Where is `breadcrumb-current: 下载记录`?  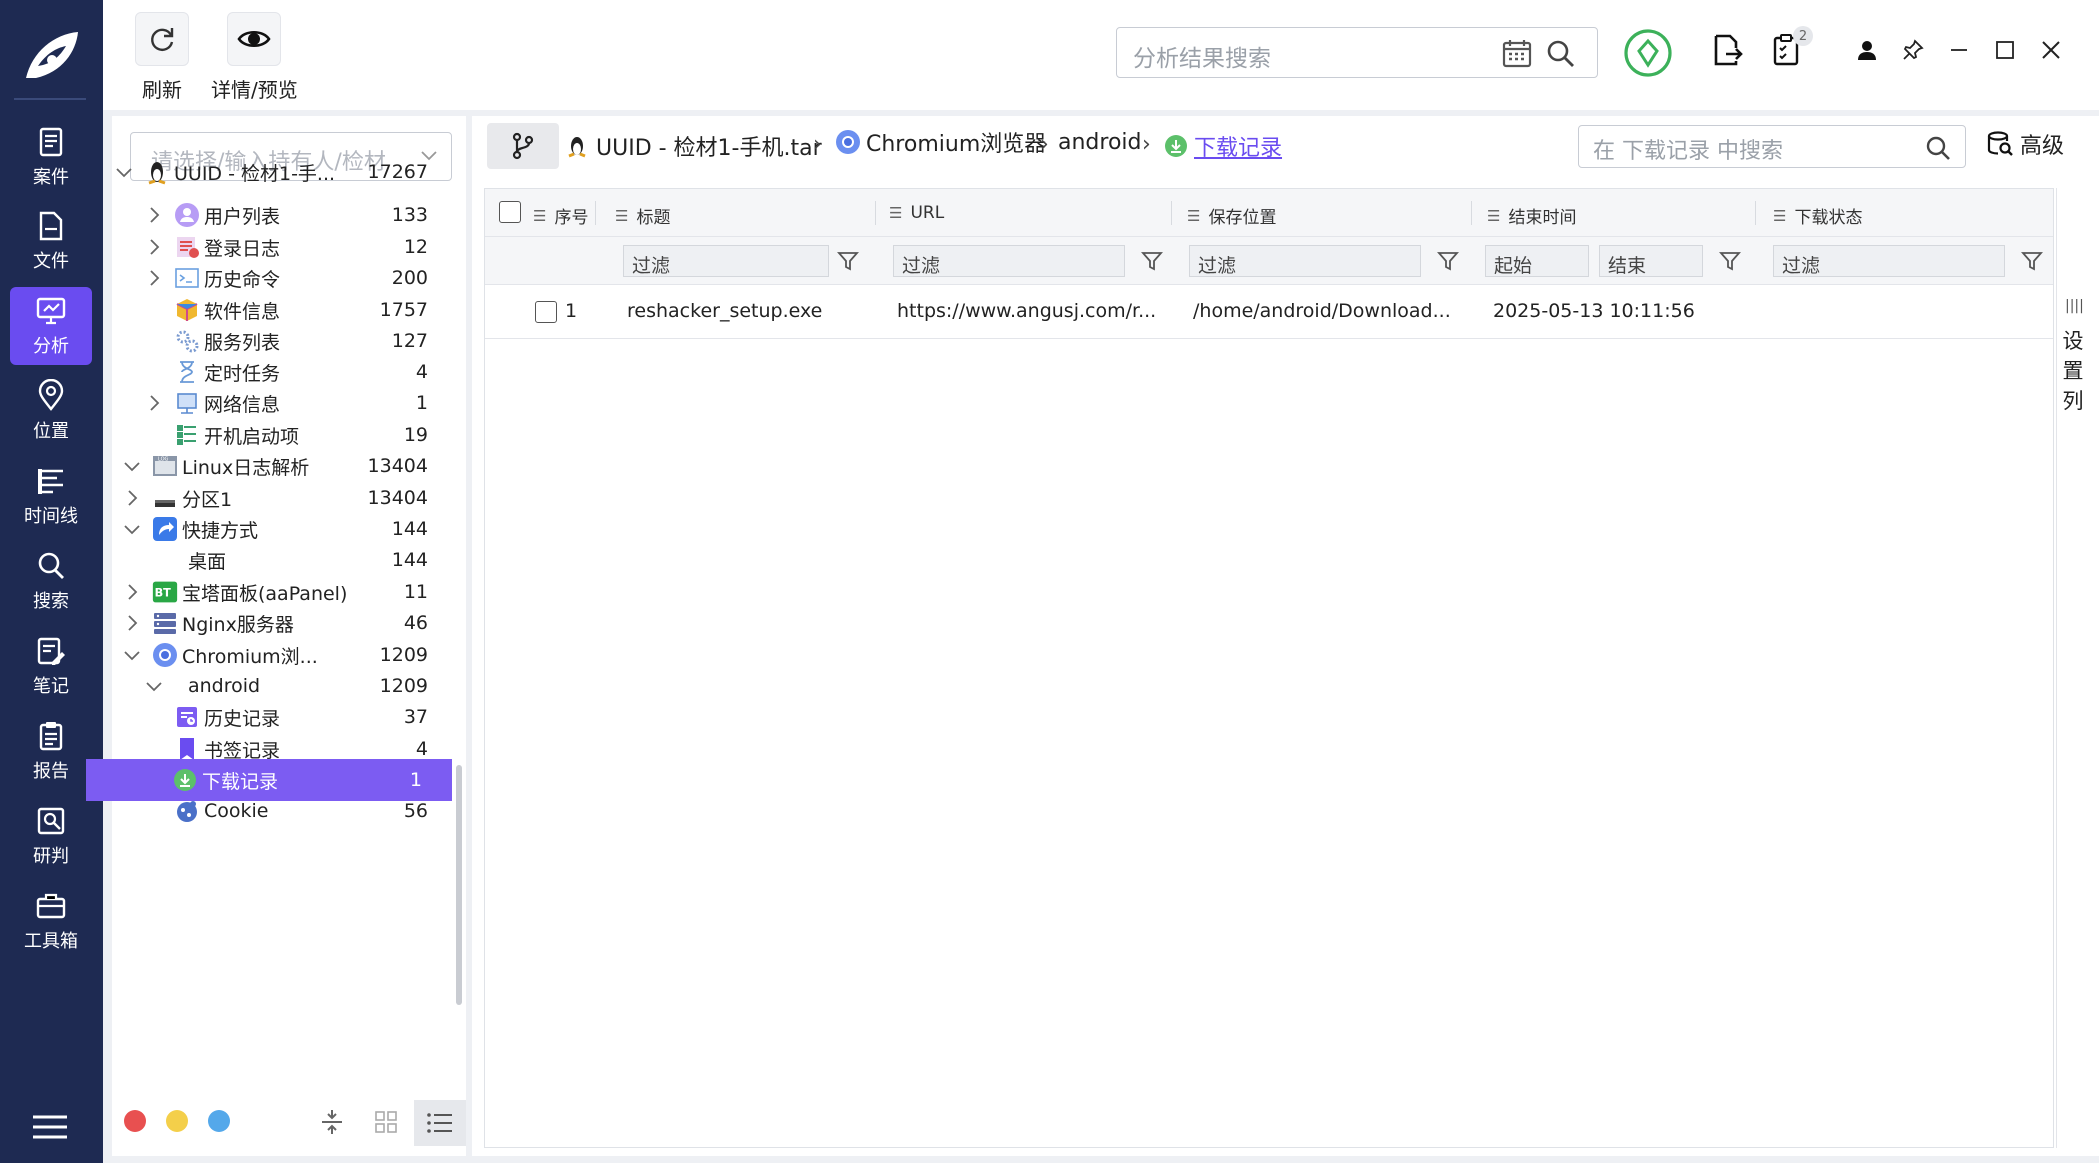
breadcrumb-current: 下载记录 is located at coordinates (1223, 146).